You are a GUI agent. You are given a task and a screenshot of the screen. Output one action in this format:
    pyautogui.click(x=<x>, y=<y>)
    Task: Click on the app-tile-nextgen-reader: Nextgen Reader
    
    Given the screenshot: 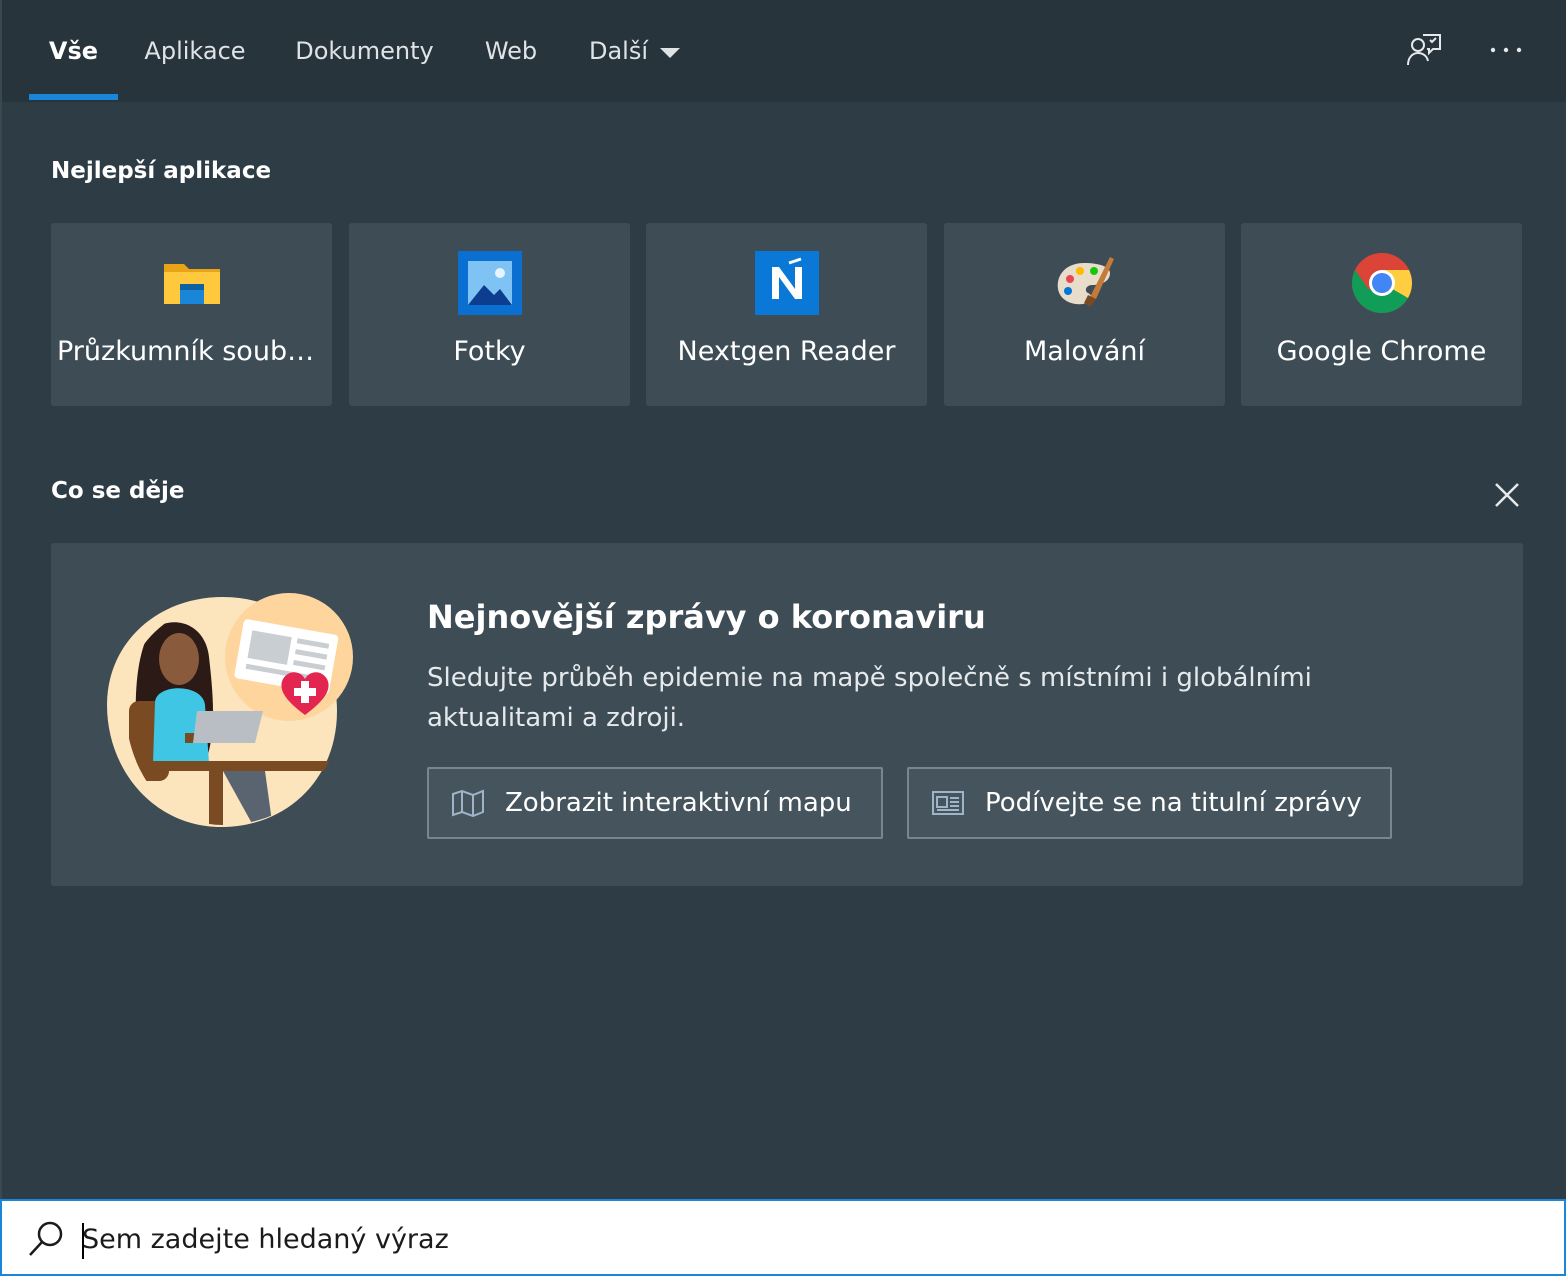 What is the action you would take?
    pyautogui.click(x=786, y=314)
    